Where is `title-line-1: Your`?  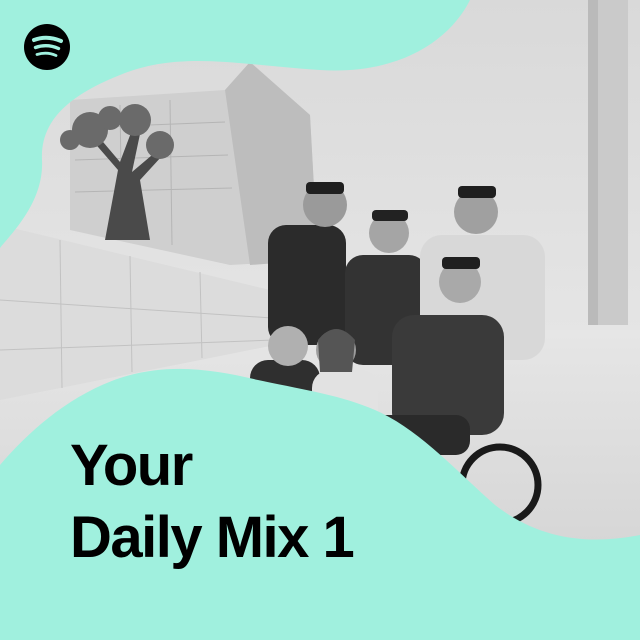
title-line-1: Your is located at coordinates (131, 465).